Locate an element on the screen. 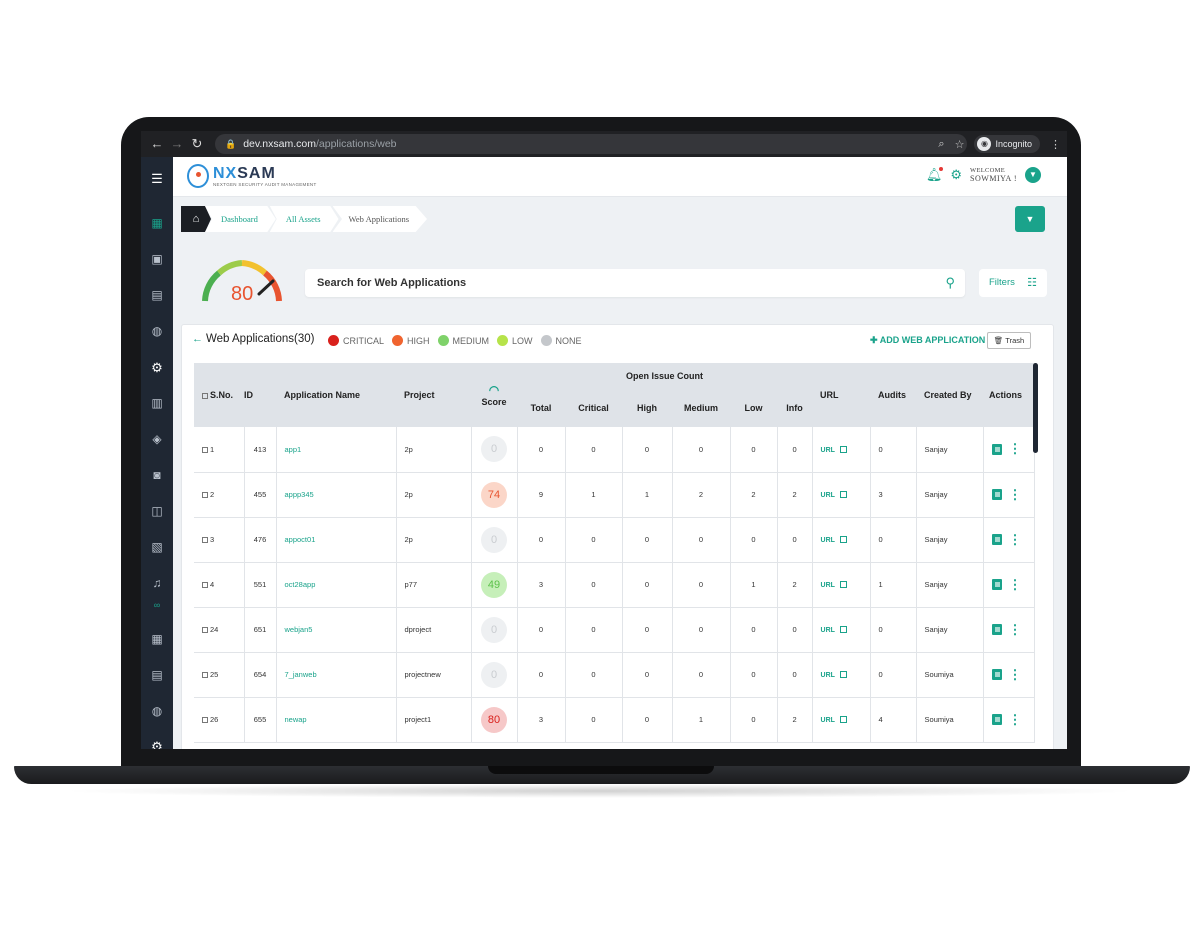 This screenshot has width=1200, height=950. header-url: URL is located at coordinates (841, 395).